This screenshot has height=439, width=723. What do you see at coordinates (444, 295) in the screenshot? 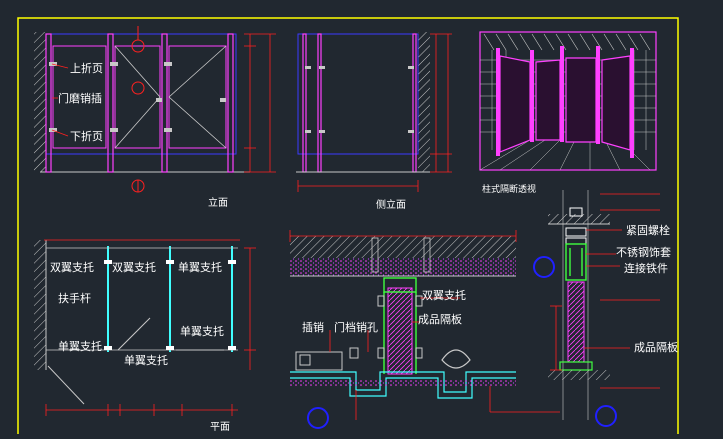
I see `label-mid-double-bracket: 双翼支托` at bounding box center [444, 295].